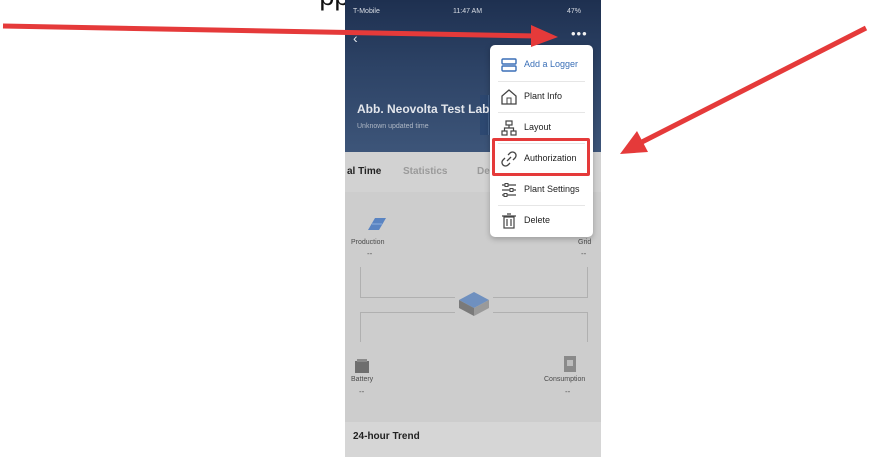  What do you see at coordinates (425, 171) in the screenshot?
I see `tab-statistics: Statistics` at bounding box center [425, 171].